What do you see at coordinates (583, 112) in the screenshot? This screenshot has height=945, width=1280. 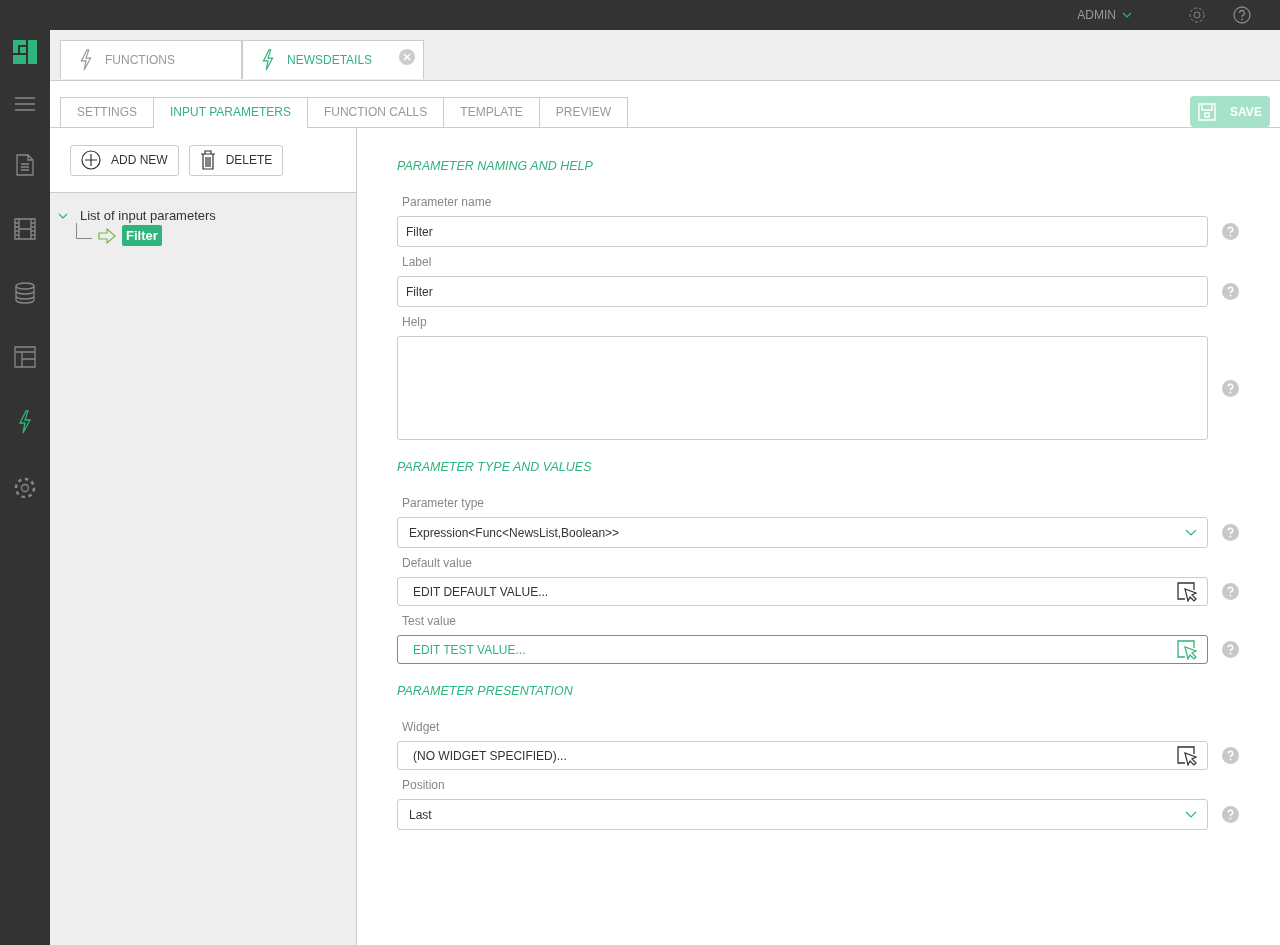 I see `tab: PREVIEW` at bounding box center [583, 112].